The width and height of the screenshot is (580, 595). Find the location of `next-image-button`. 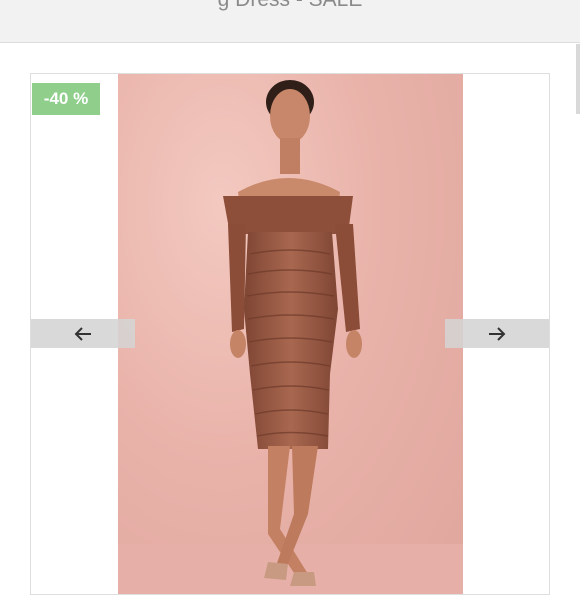

next-image-button is located at coordinates (497, 333).